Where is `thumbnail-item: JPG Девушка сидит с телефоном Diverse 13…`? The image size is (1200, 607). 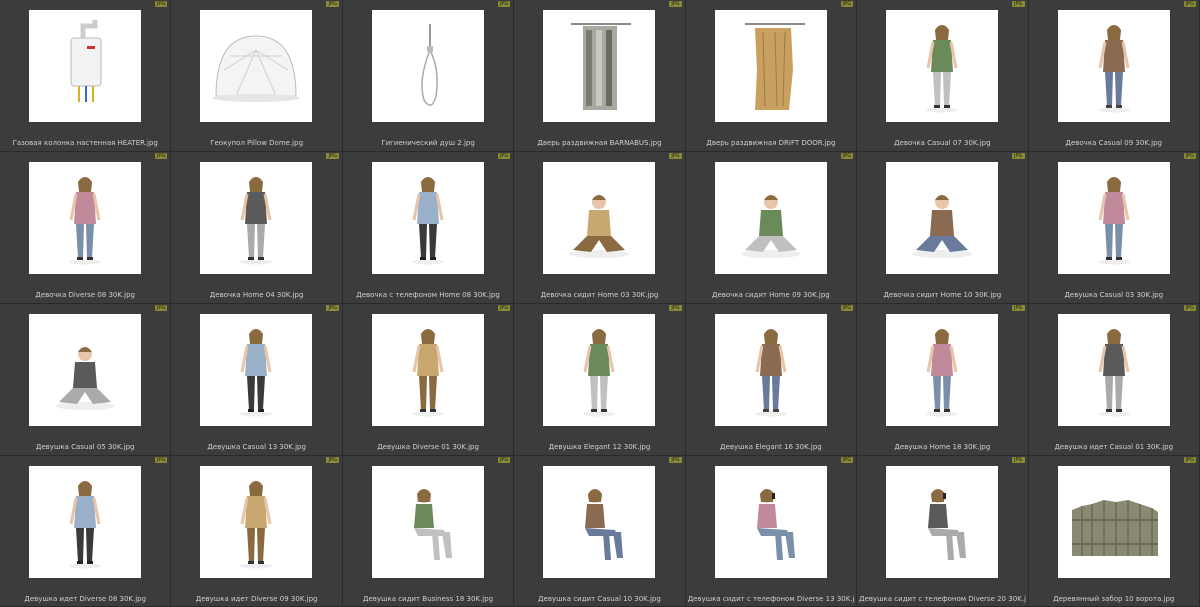 thumbnail-item: JPG Девушка сидит с телефоном Diverse 13… is located at coordinates (771, 531).